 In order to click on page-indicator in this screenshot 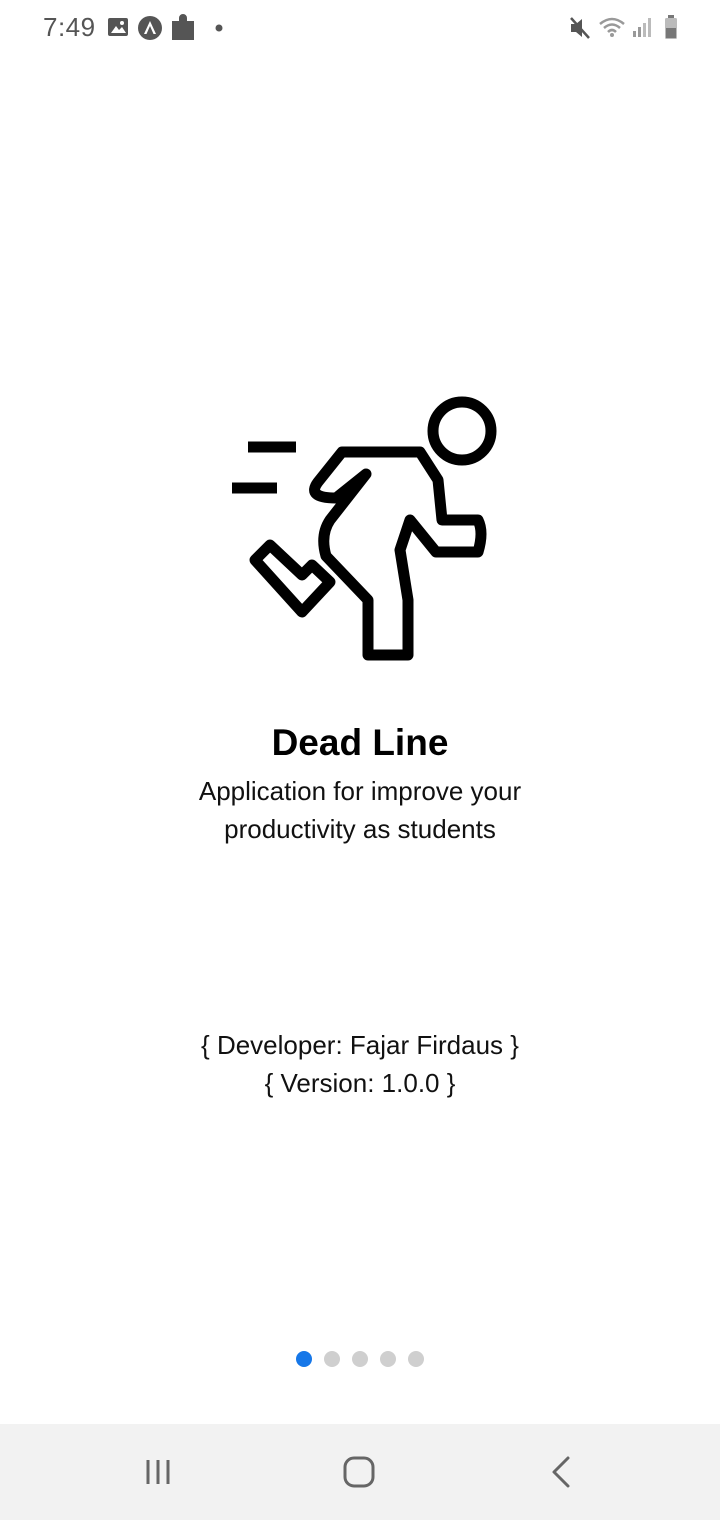, I will do `click(360, 1360)`.